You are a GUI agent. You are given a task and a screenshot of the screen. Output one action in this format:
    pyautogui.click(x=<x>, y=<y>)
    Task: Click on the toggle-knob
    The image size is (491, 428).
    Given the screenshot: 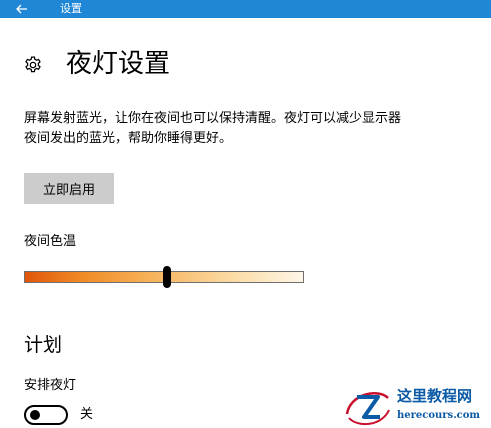 What is the action you would take?
    pyautogui.click(x=35, y=415)
    